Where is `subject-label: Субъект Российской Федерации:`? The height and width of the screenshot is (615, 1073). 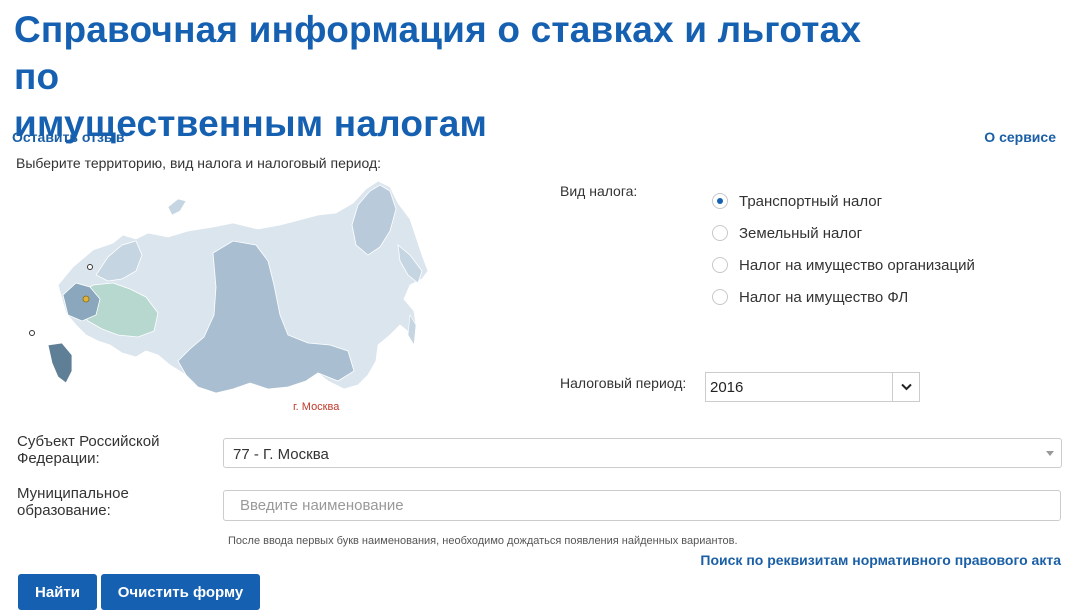
subject-label: Субъект Российской Федерации: is located at coordinates (88, 450).